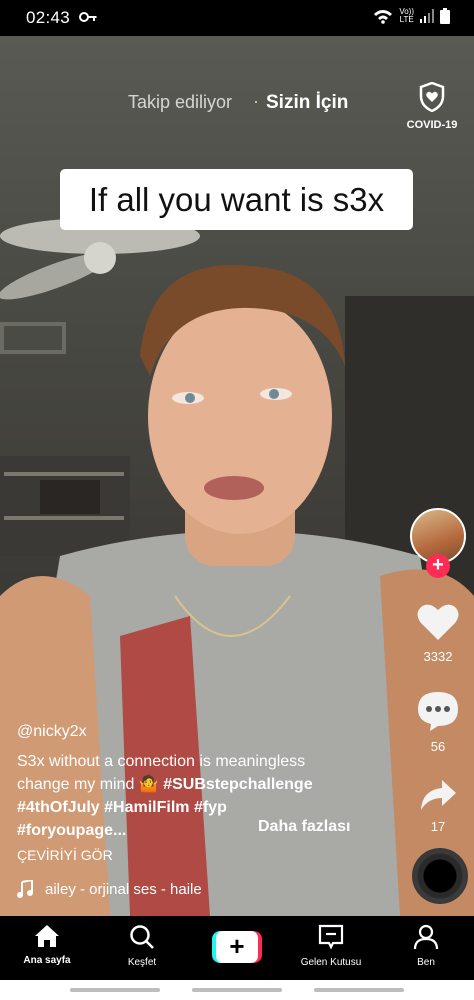 Image resolution: width=474 pixels, height=1000 pixels. Describe the element at coordinates (48, 17) in the screenshot. I see `status-time: 02:43` at that location.